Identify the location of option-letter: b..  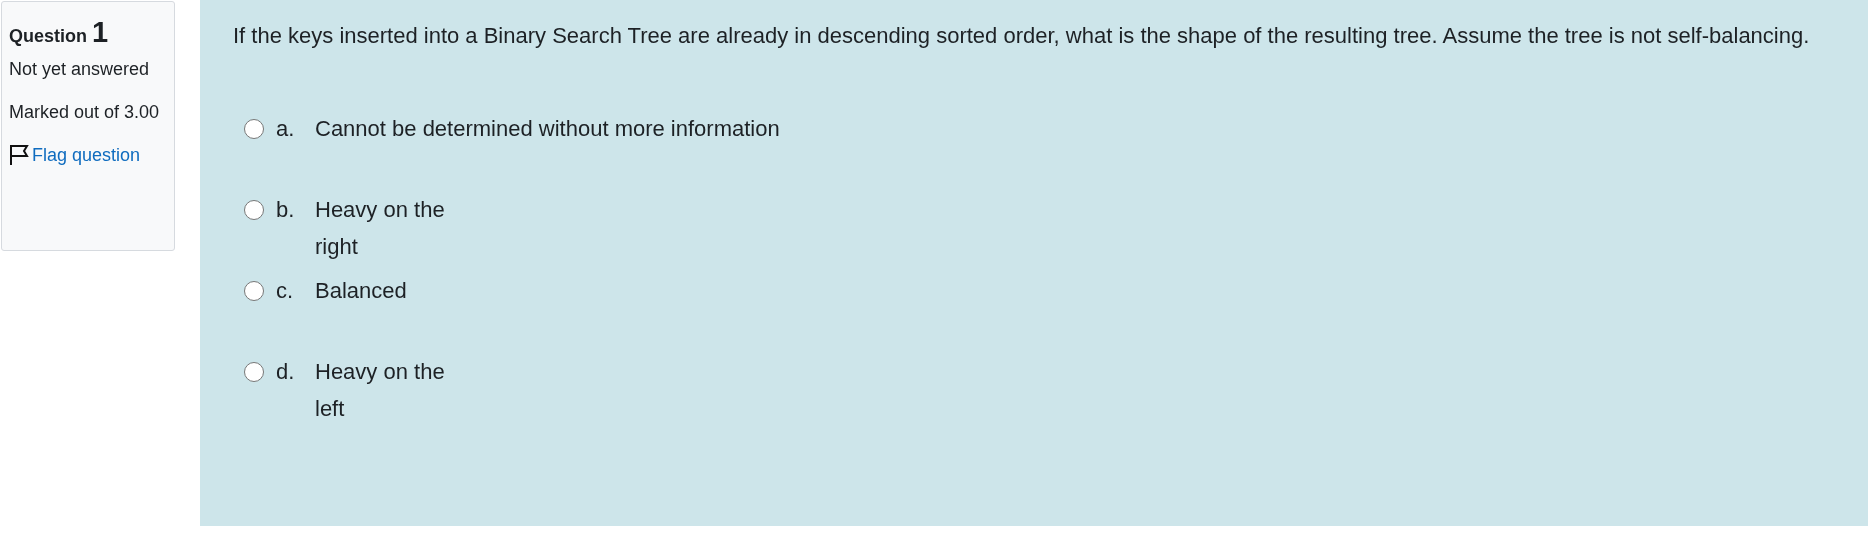
(286, 210).